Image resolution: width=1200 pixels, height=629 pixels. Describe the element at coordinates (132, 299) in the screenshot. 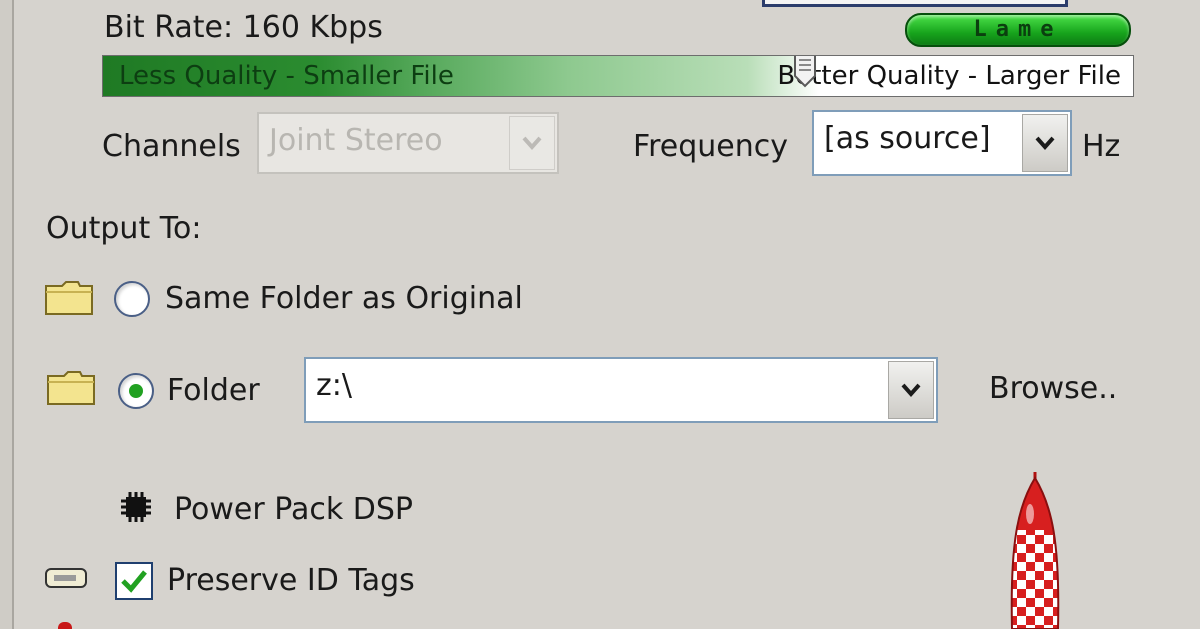

I see `same-folder-radio` at that location.